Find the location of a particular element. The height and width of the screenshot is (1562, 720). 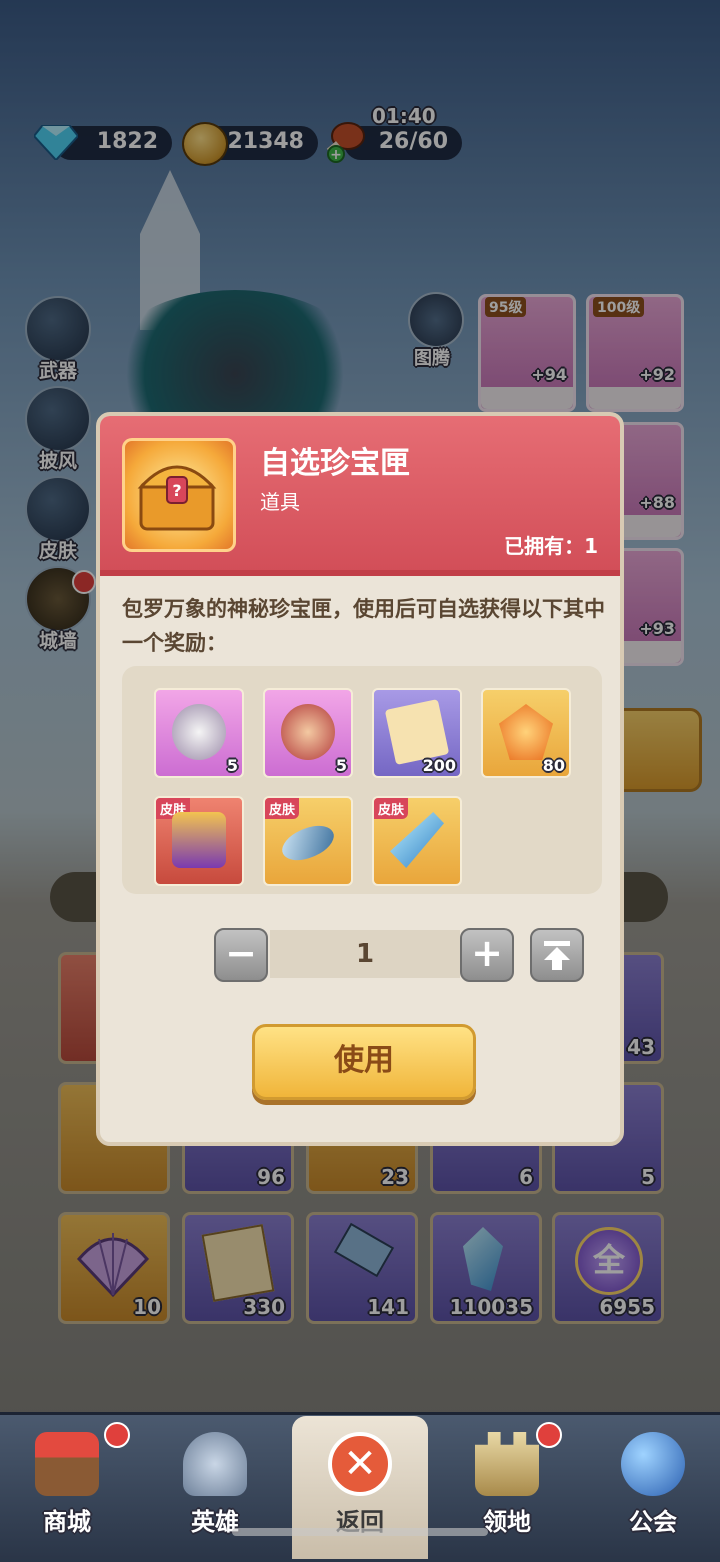

amber-stone-icon is located at coordinates (526, 732).